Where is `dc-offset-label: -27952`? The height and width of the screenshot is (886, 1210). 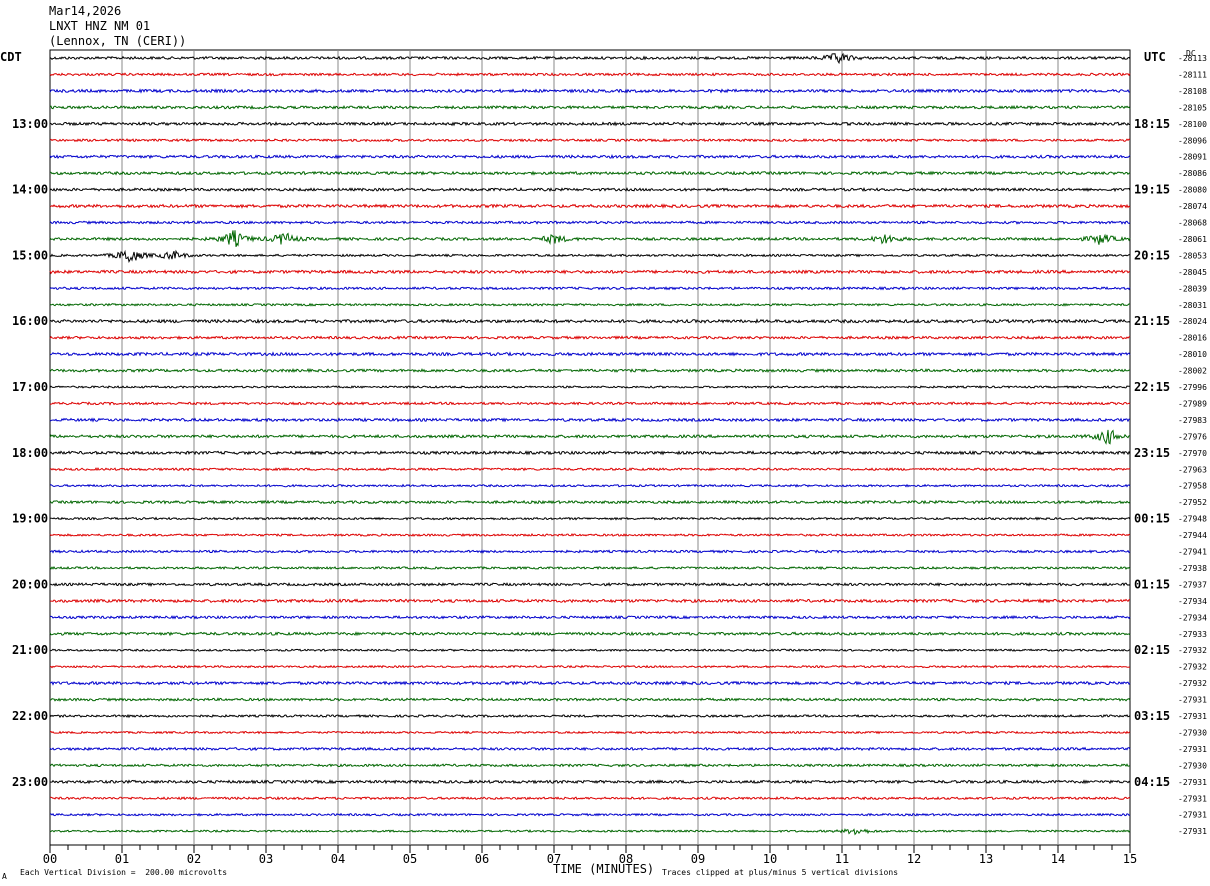 dc-offset-label: -27952 is located at coordinates (1192, 502).